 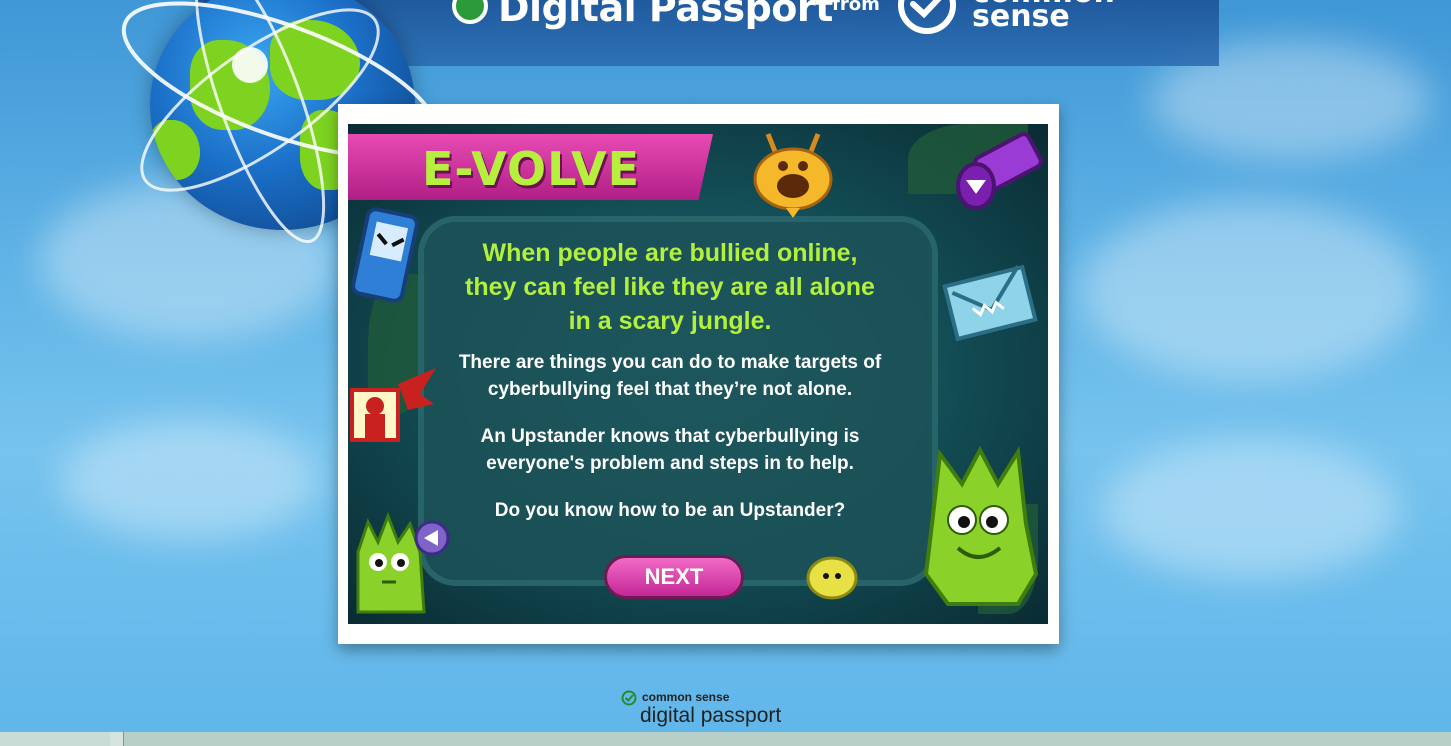 I want to click on flashlight-monster-icon, so click(x=999, y=171).